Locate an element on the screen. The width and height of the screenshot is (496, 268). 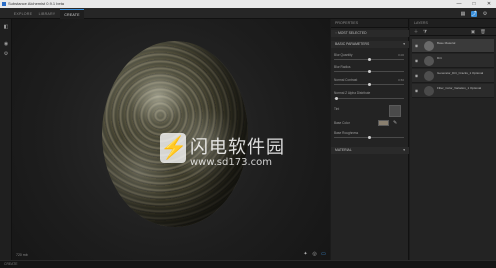
param-normal-z-slider is located at coordinates (369, 98).